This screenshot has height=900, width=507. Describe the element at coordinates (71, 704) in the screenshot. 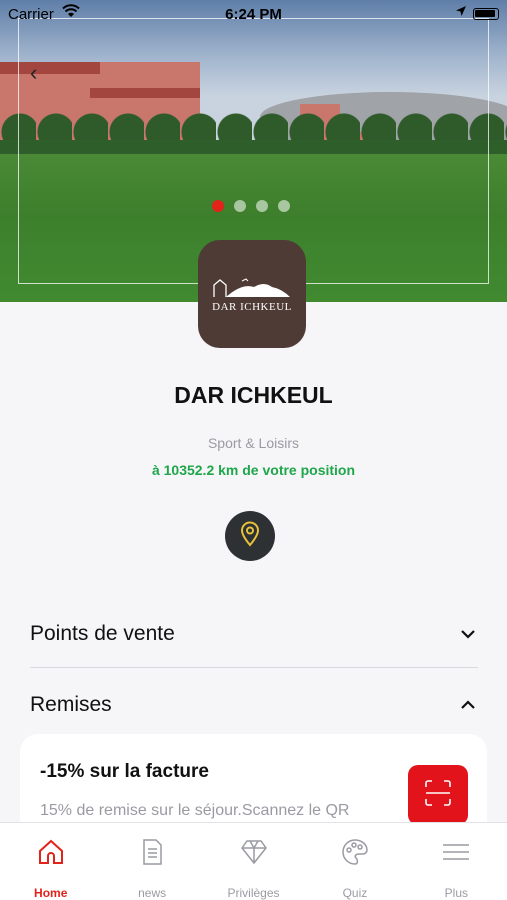

I see `remises-label: Remises` at that location.